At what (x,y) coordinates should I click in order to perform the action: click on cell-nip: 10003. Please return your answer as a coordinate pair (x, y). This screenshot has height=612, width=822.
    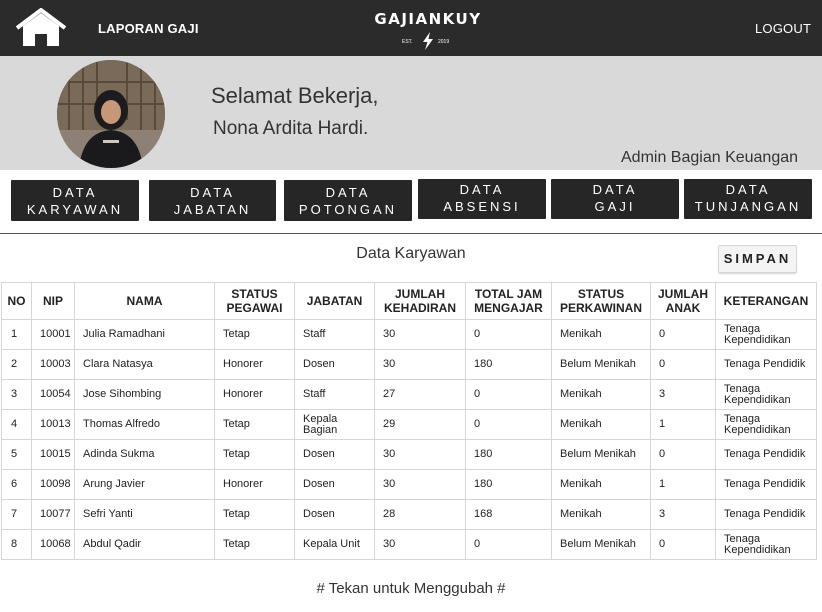
    Looking at the image, I should click on (53, 364).